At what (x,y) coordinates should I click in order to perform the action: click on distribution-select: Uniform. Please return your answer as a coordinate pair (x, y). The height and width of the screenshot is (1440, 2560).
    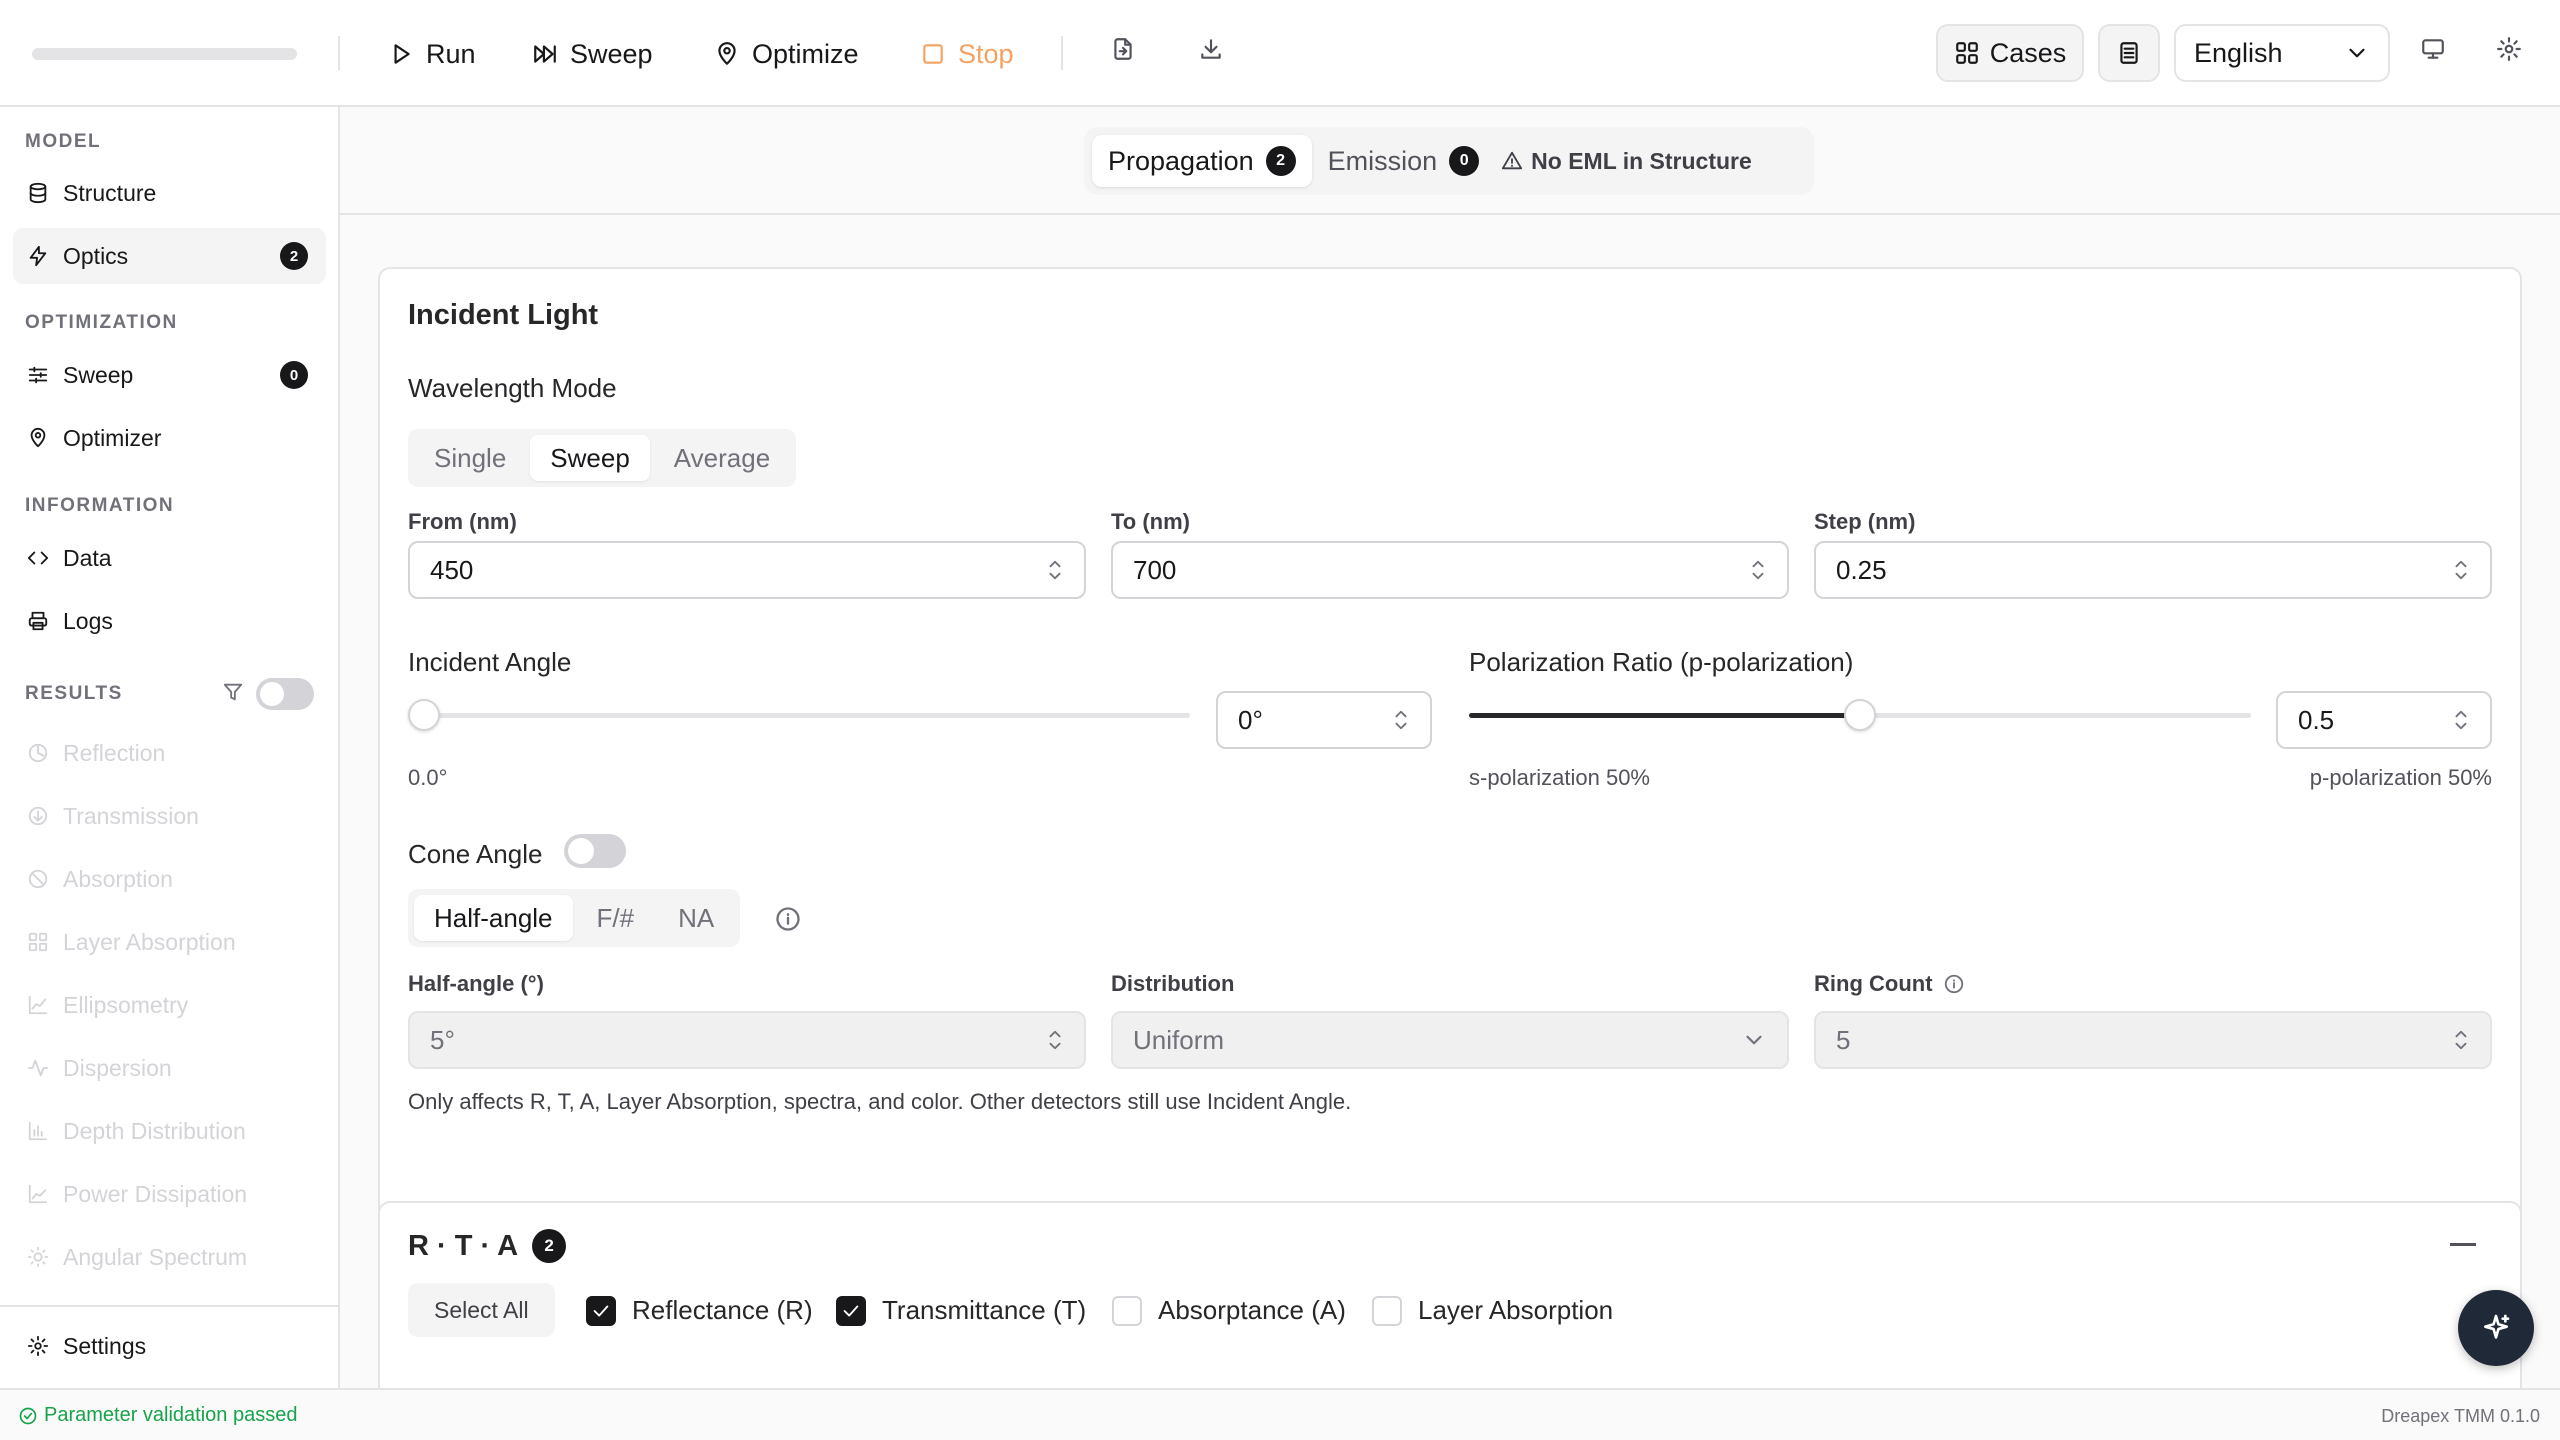
    Looking at the image, I should click on (1450, 1040).